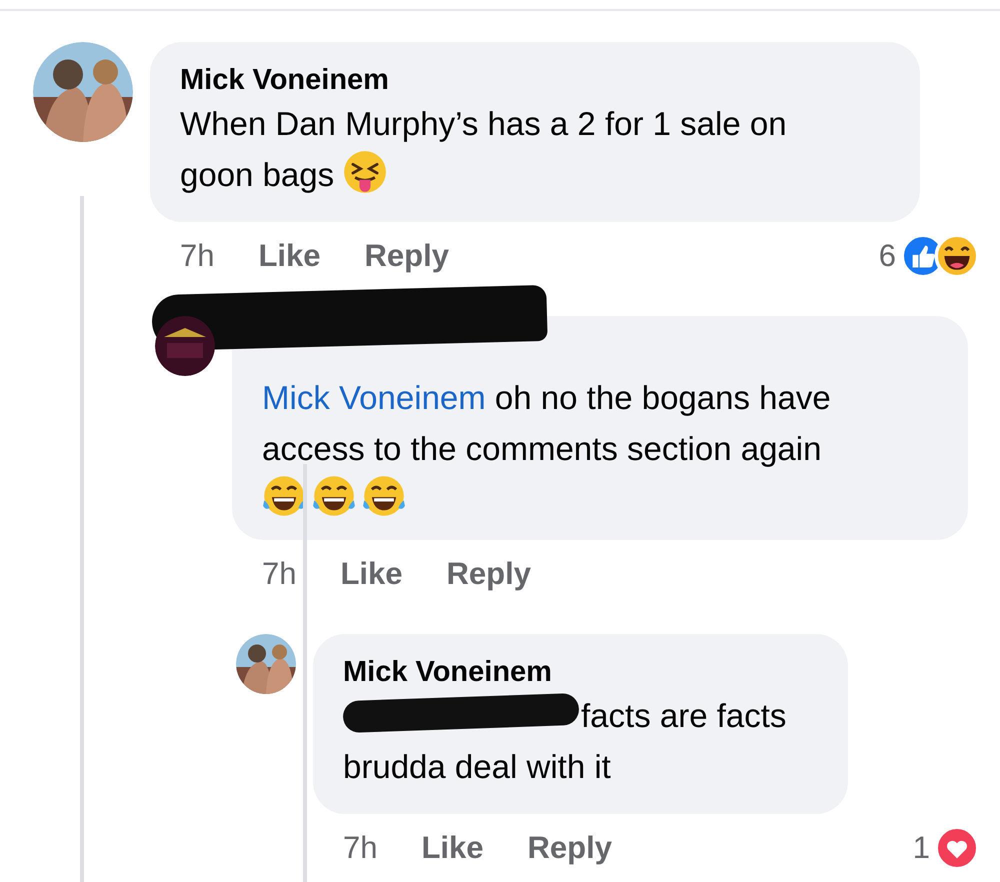 The height and width of the screenshot is (882, 1000). Describe the element at coordinates (374, 397) in the screenshot. I see `mention-link: Mick Voneinem` at that location.